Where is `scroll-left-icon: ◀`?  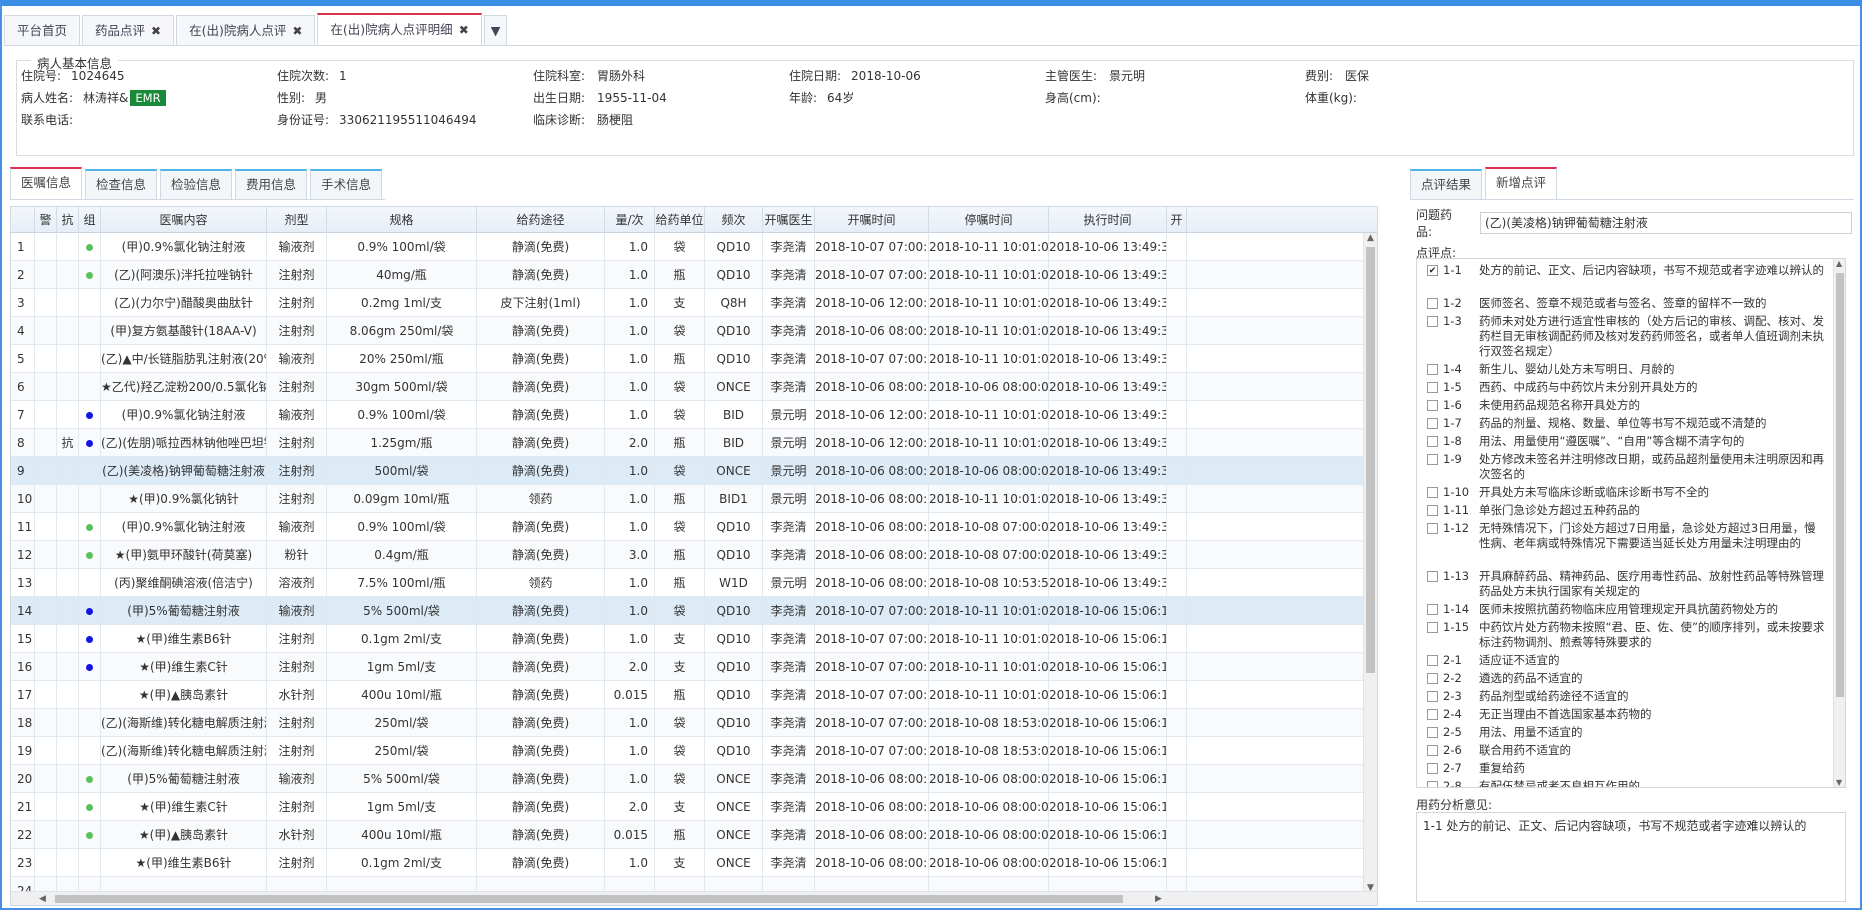 scroll-left-icon: ◀ is located at coordinates (42, 899).